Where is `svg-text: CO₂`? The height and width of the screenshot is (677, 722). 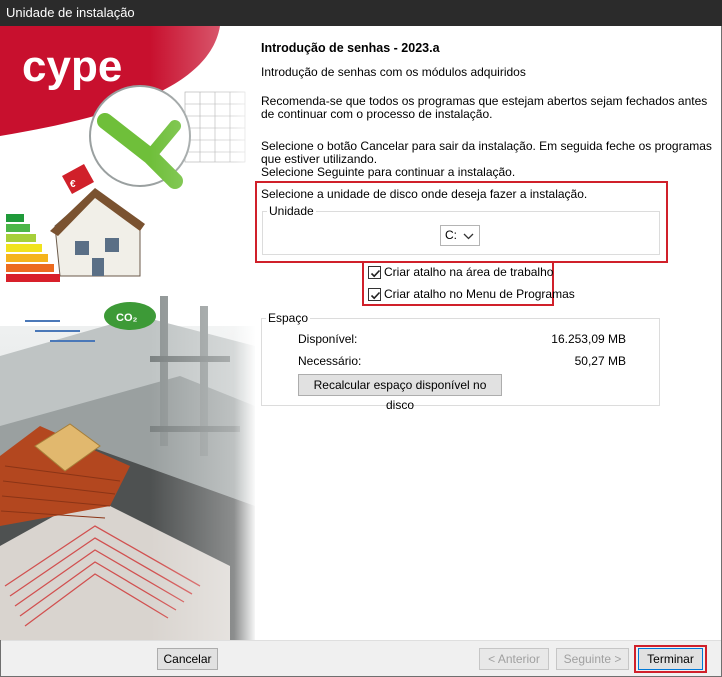 svg-text: CO₂ is located at coordinates (127, 318).